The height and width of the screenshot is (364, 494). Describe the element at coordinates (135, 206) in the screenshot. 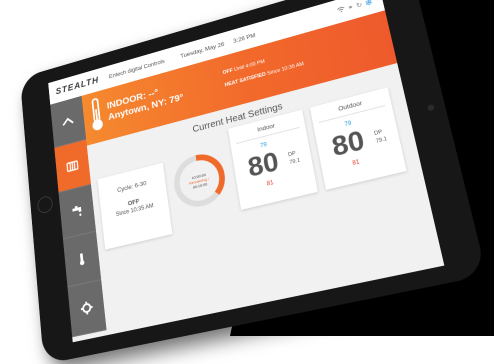

I see `cycle-card: Cycle: 6-30 OFF Since 10:35 AM` at that location.